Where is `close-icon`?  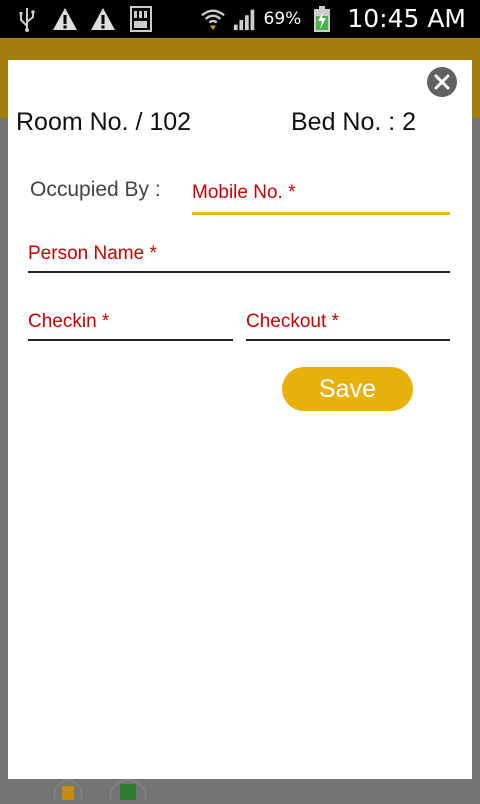
close-icon is located at coordinates (442, 82).